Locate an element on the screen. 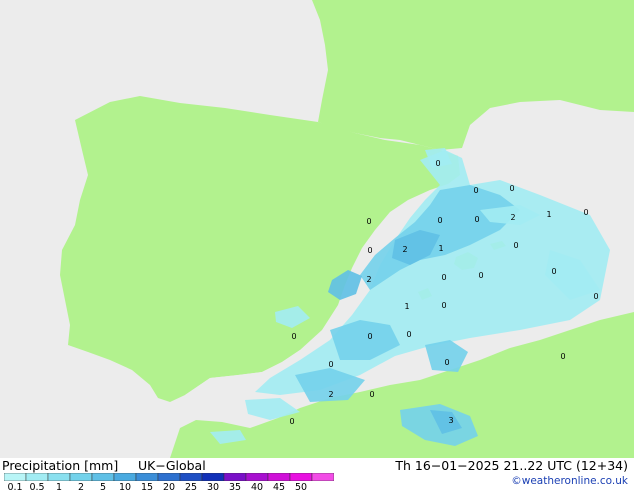  legend-title: Precipitation [mm] is located at coordinates (60, 465).